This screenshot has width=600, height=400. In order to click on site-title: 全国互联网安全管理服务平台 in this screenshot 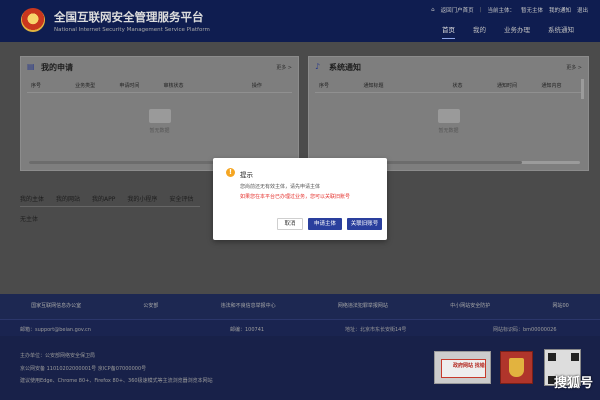, I will do `click(129, 17)`.